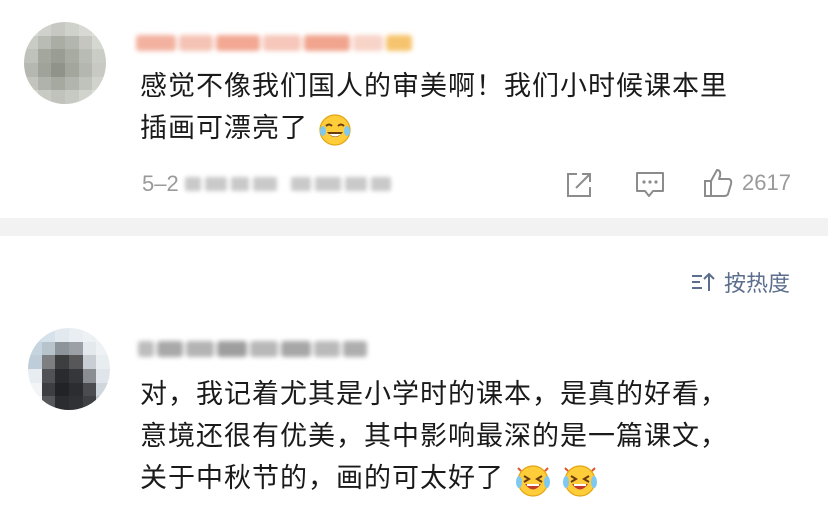 The height and width of the screenshot is (516, 828). I want to click on comment-date: 5–2, so click(266, 184).